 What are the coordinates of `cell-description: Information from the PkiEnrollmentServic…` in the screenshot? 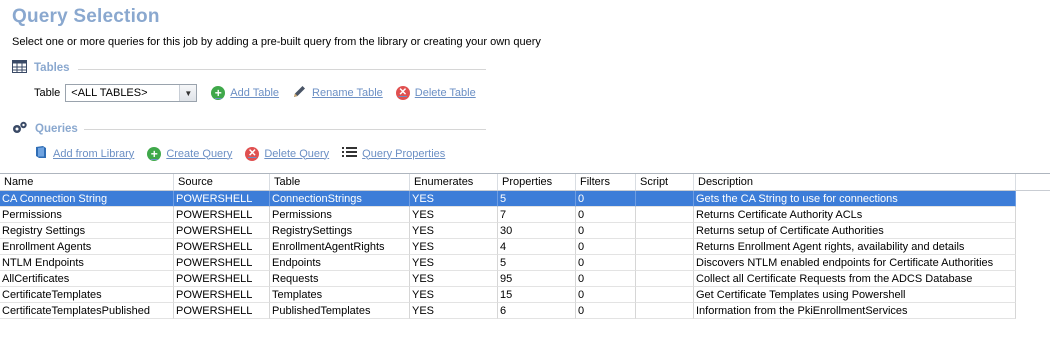 It's located at (855, 311).